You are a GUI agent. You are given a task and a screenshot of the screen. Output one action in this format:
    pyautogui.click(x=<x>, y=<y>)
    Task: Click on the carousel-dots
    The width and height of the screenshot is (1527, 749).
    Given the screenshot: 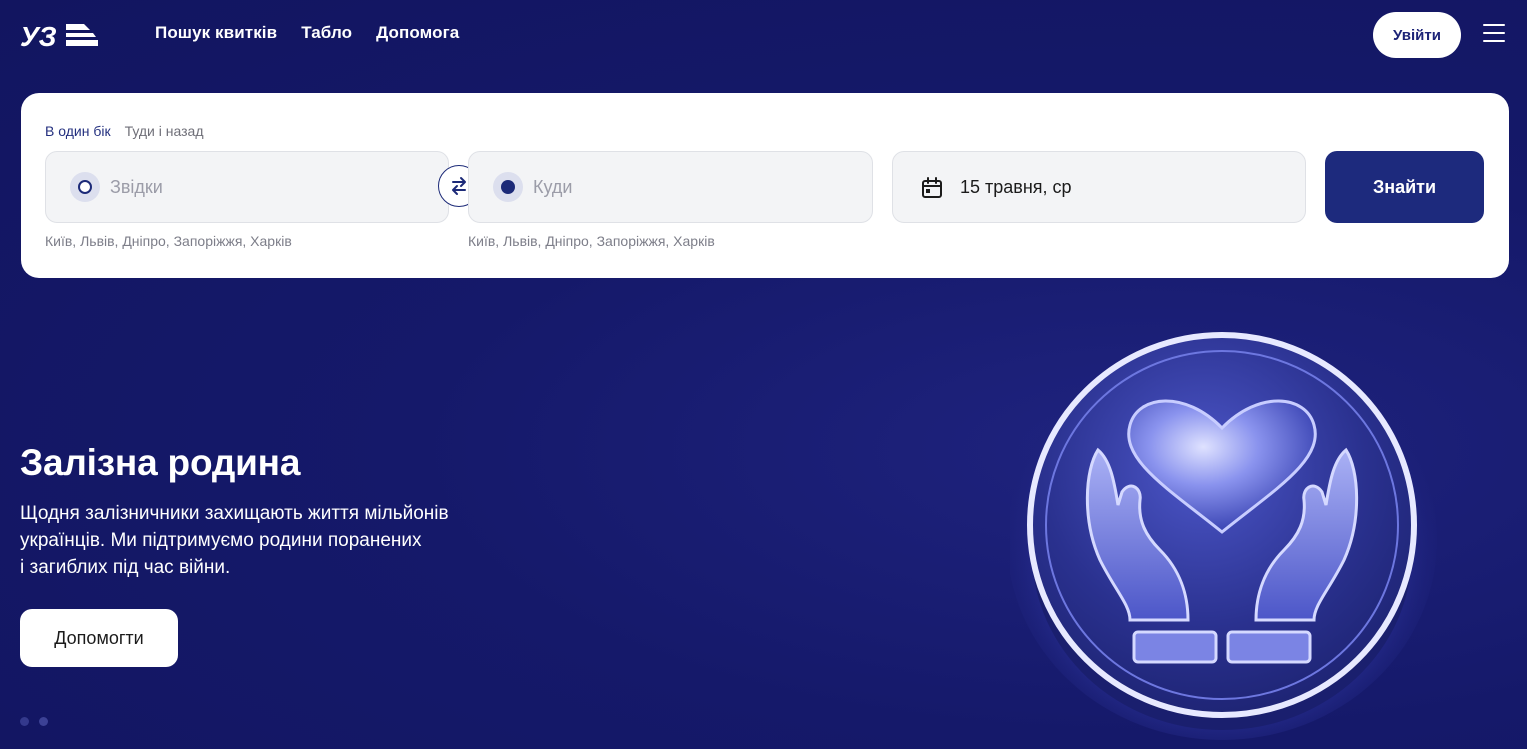 What is the action you would take?
    pyautogui.click(x=34, y=721)
    